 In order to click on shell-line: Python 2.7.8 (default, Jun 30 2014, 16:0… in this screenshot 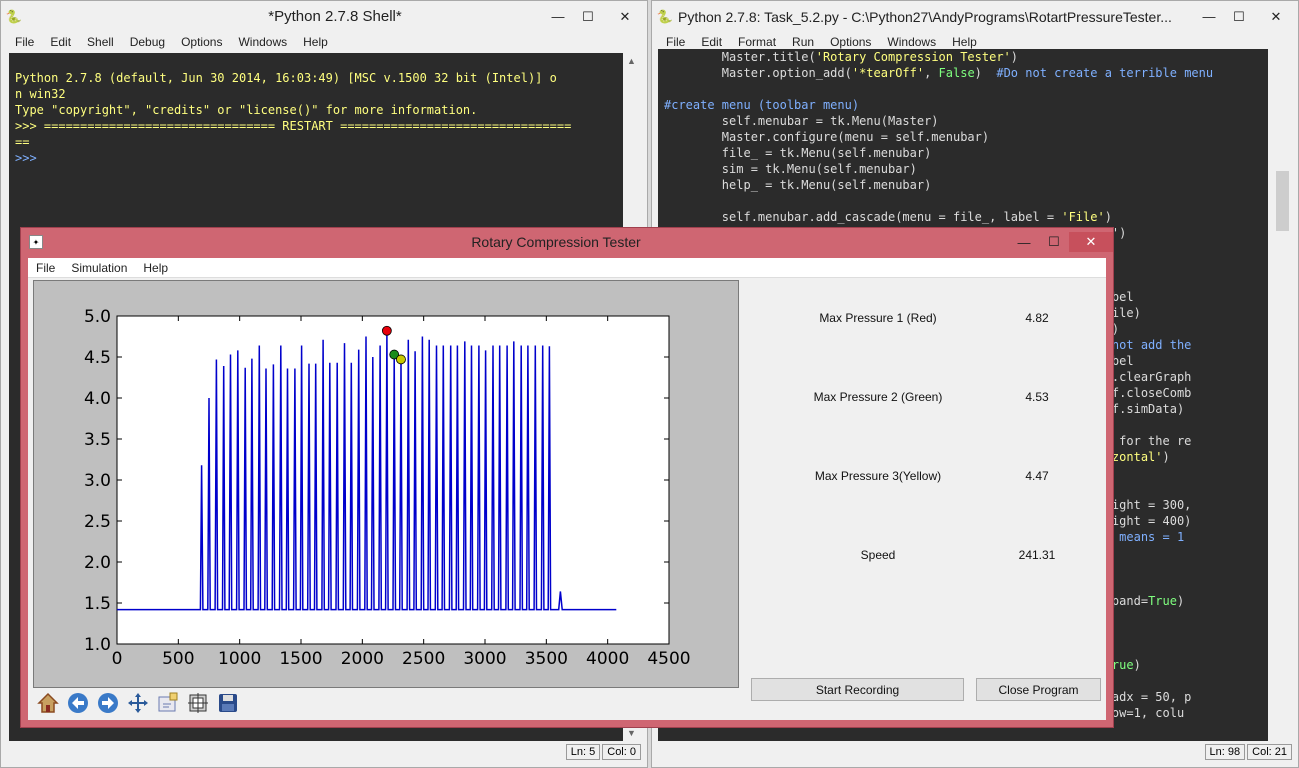, I will do `click(286, 78)`.